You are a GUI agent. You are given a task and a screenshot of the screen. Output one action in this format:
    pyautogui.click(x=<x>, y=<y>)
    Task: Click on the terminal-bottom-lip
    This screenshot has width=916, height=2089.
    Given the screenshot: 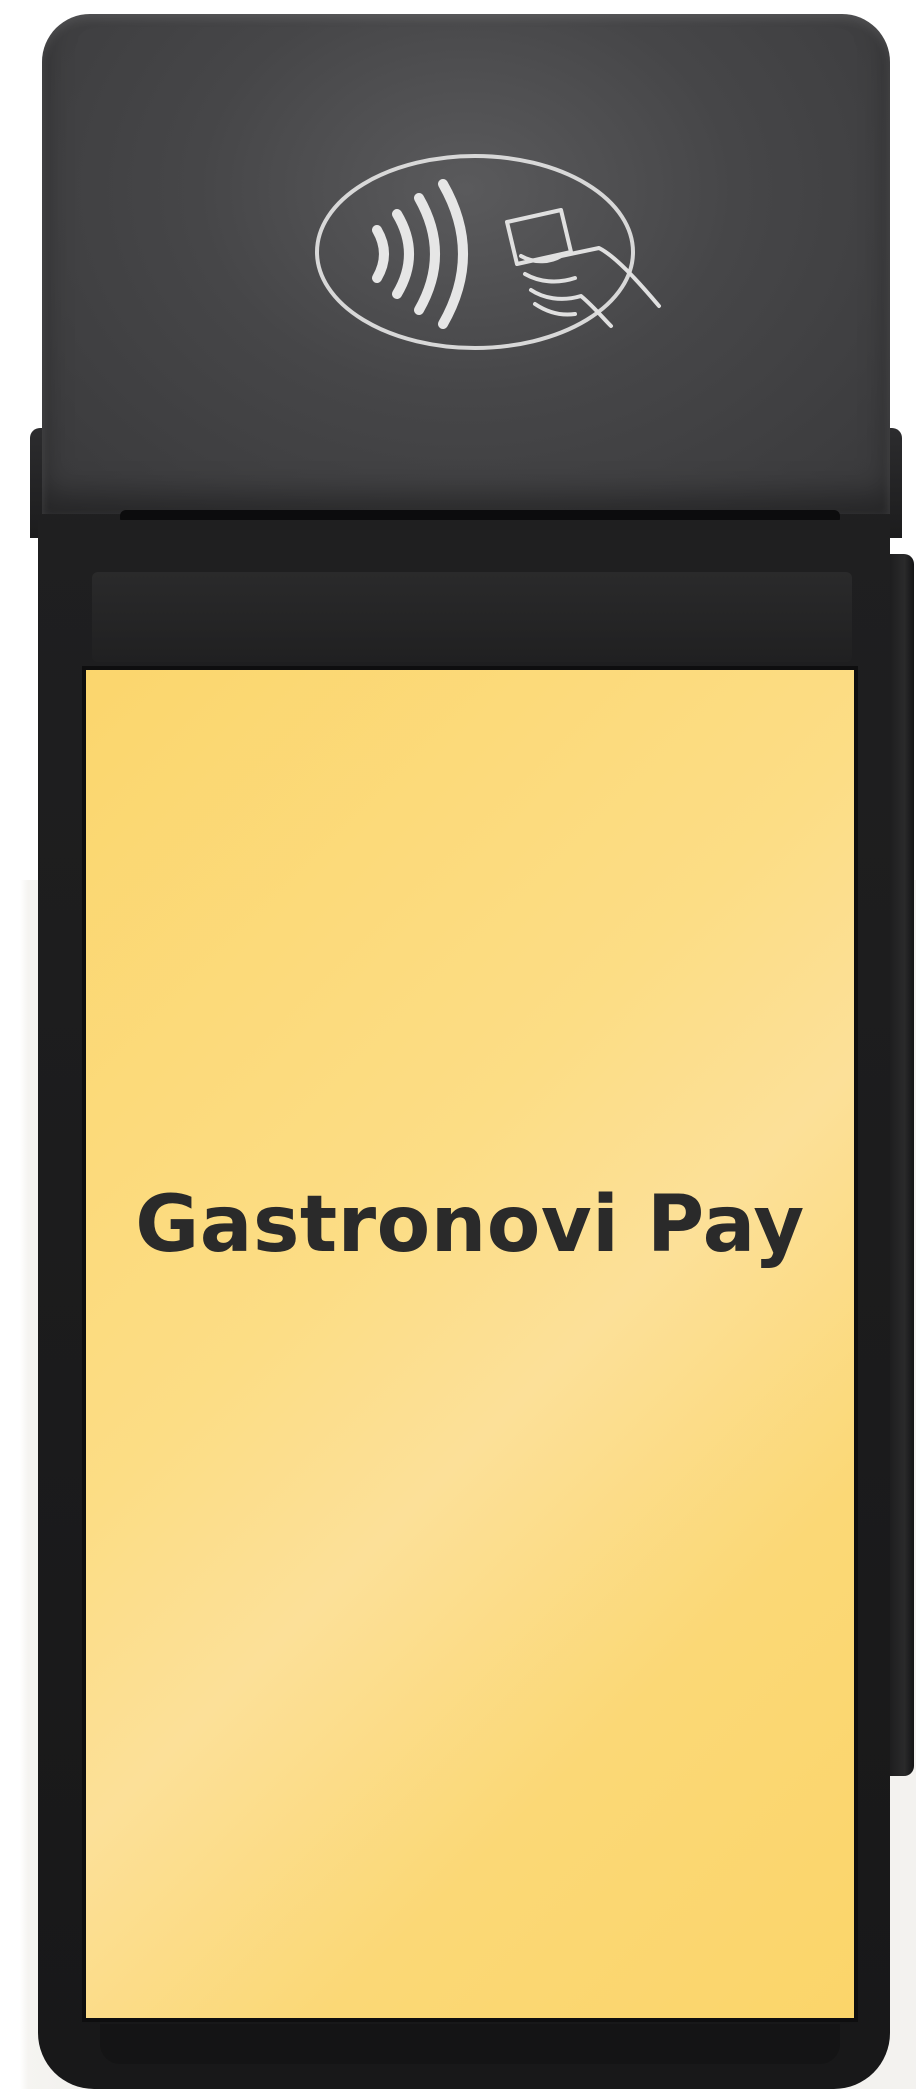 What is the action you would take?
    pyautogui.click(x=470, y=2044)
    